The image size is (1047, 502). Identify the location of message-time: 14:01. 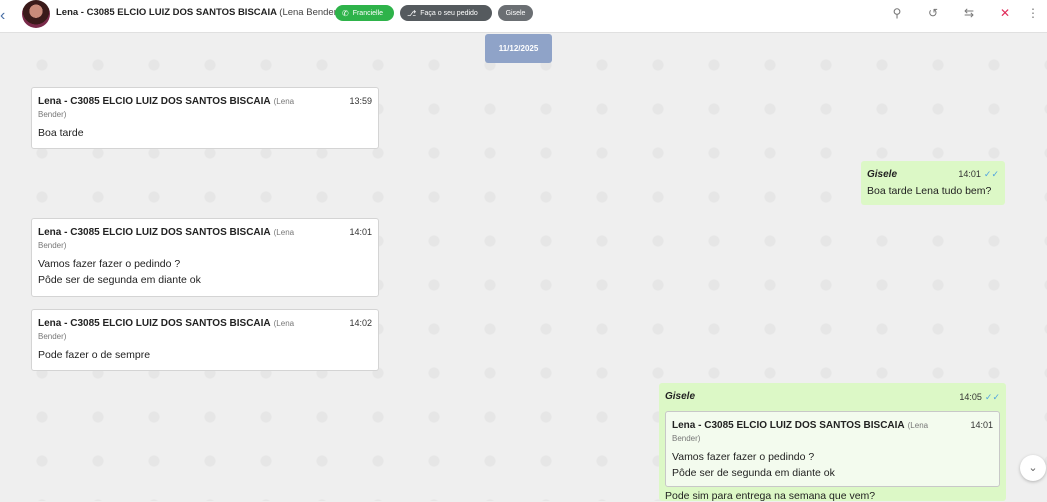
(360, 232).